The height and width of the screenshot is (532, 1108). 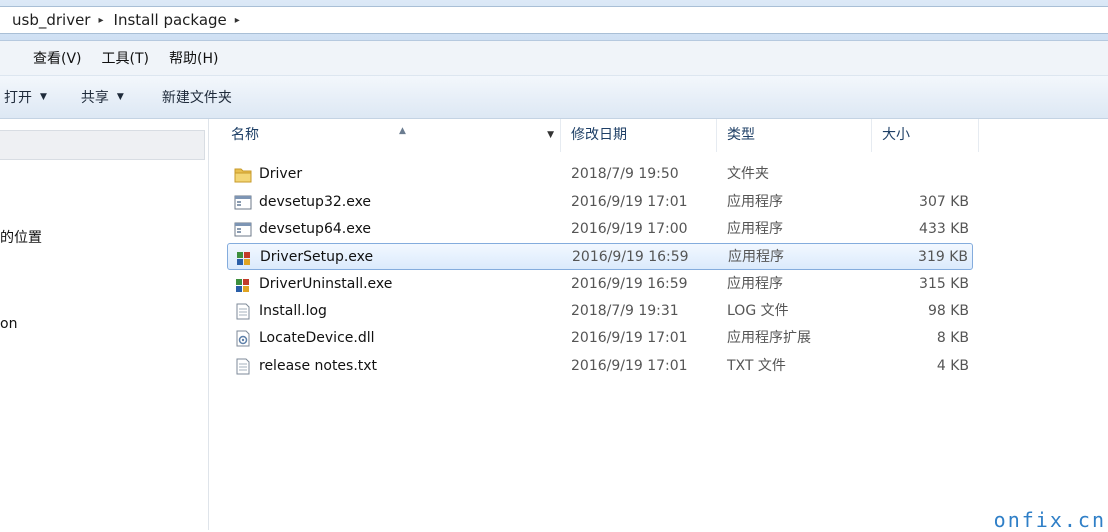 I want to click on open-label: 打开, so click(x=18, y=98).